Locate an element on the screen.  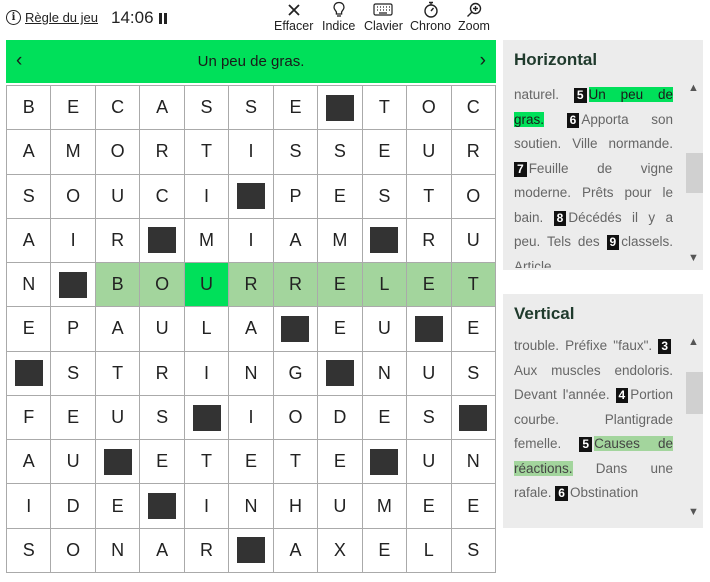
chevron-down-icon: ▼ is located at coordinates (693, 512).